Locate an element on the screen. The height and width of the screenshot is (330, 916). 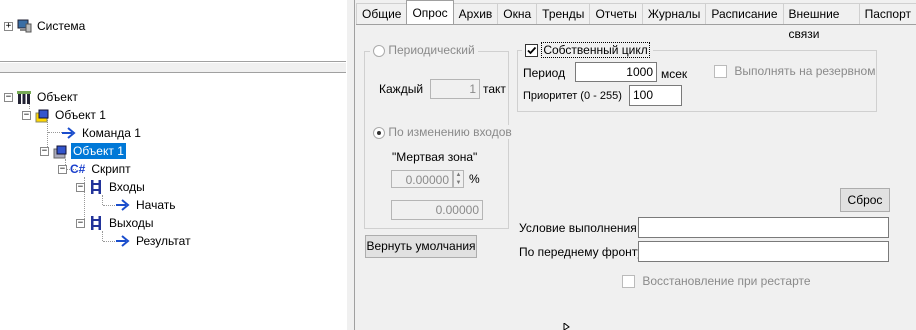
tree-node-system: + Система is located at coordinates (45, 26).